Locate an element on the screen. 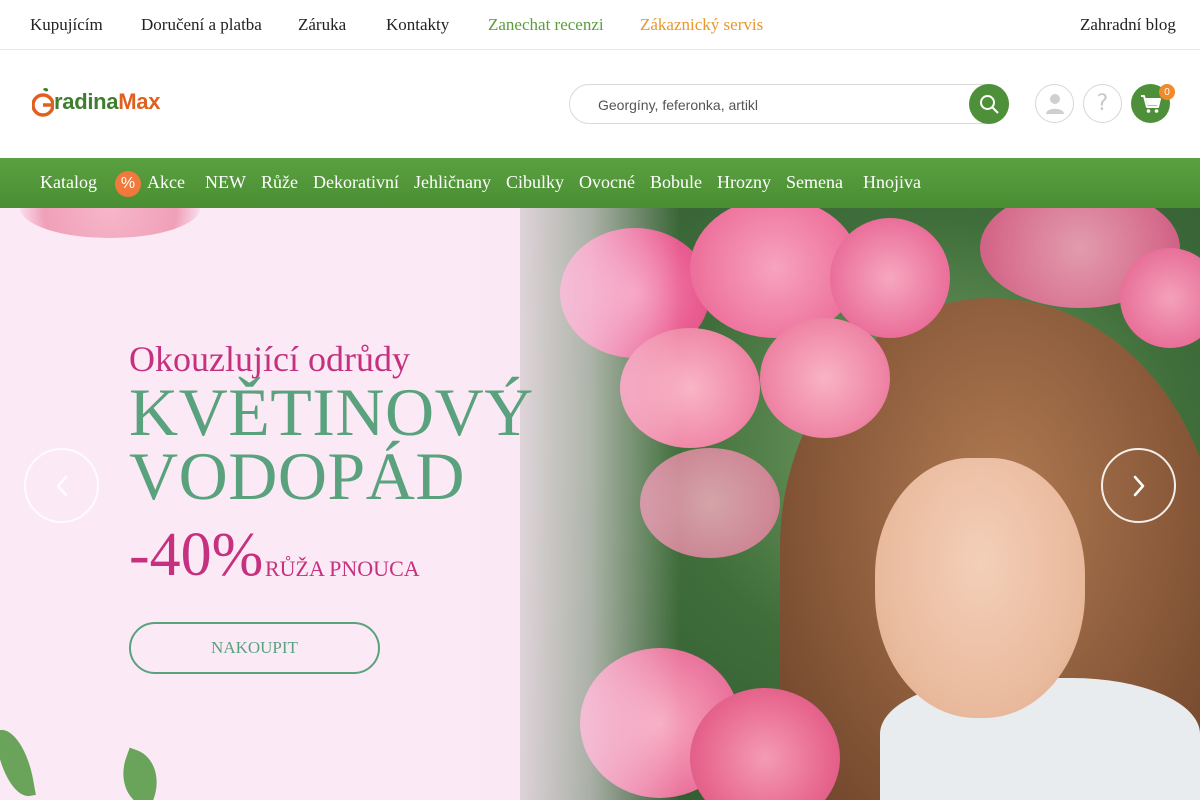 The image size is (1200, 800). link-doruceni-a-platba: Doručení a platba is located at coordinates (201, 25).